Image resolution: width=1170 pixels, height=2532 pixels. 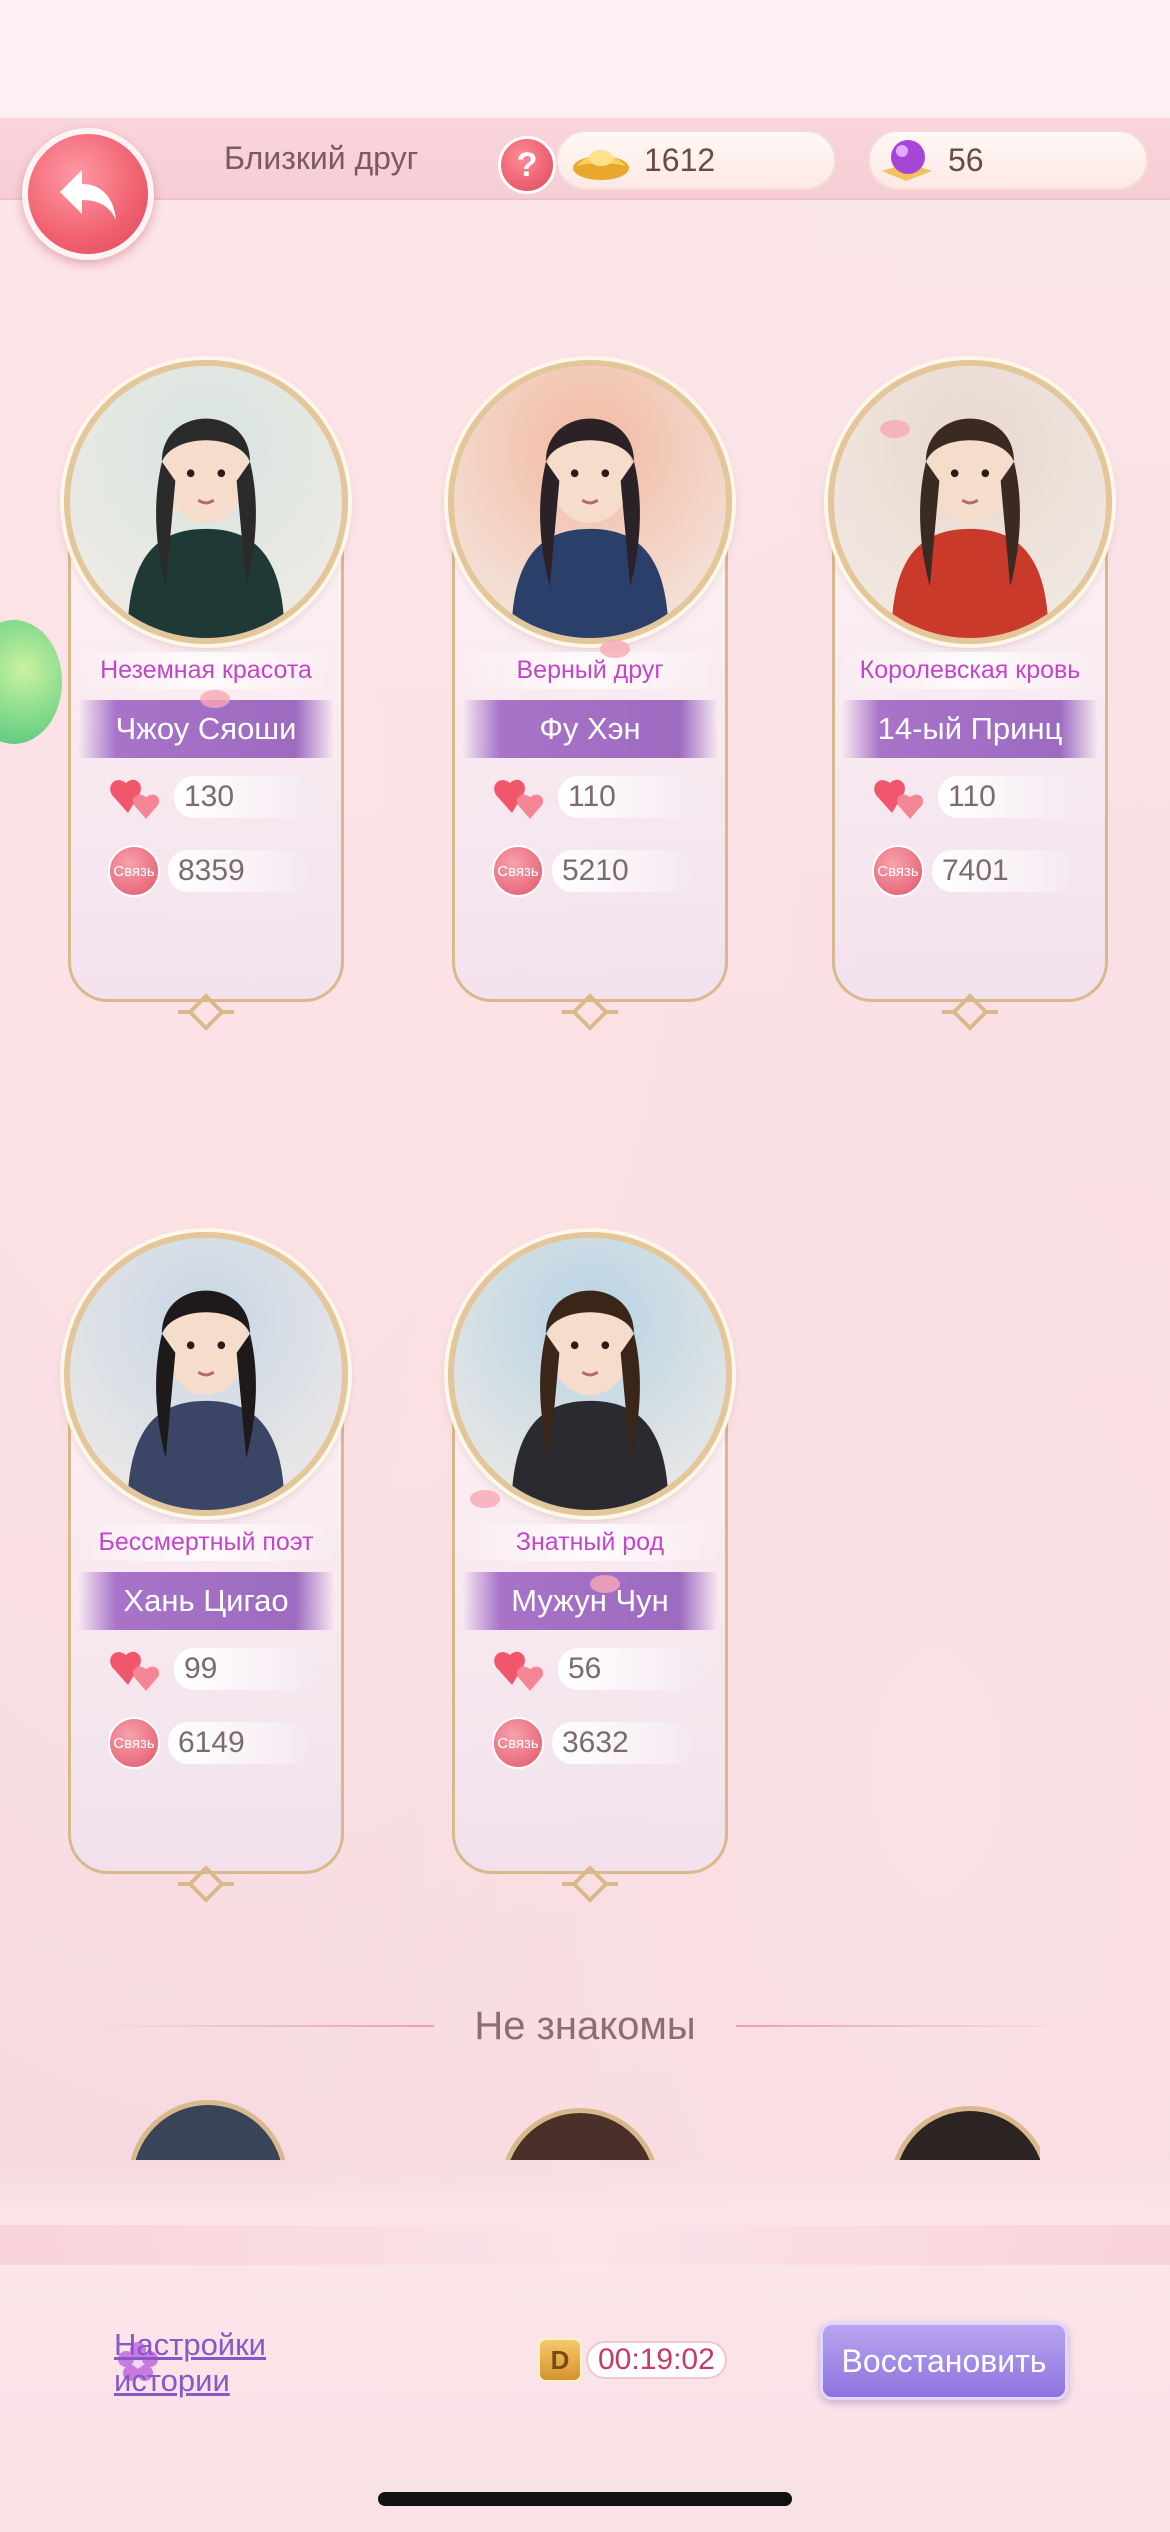 What do you see at coordinates (172, 2380) in the screenshot?
I see `settings-link-line2: истории` at bounding box center [172, 2380].